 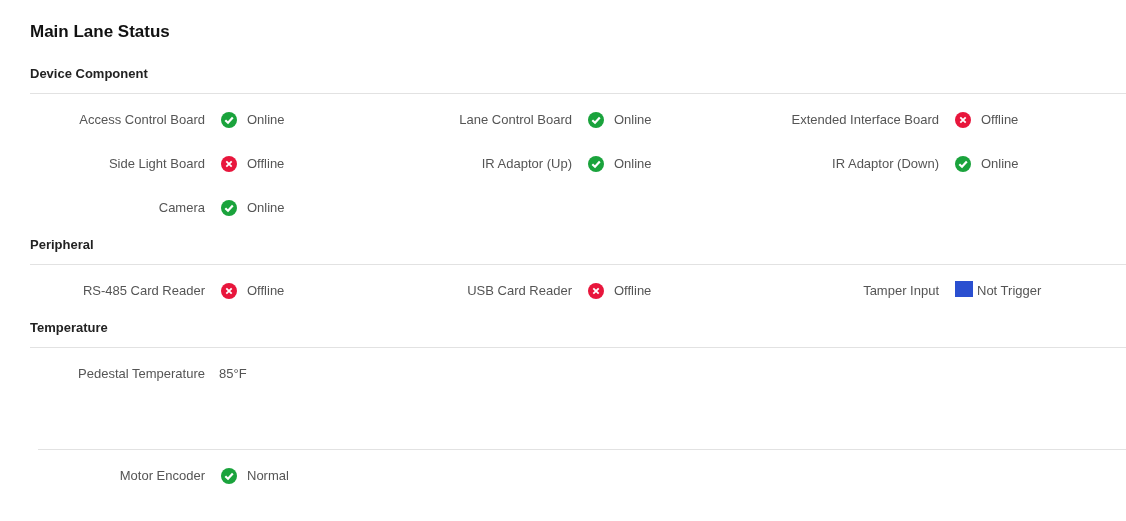 I want to click on section-heading: Temperature, so click(x=69, y=327).